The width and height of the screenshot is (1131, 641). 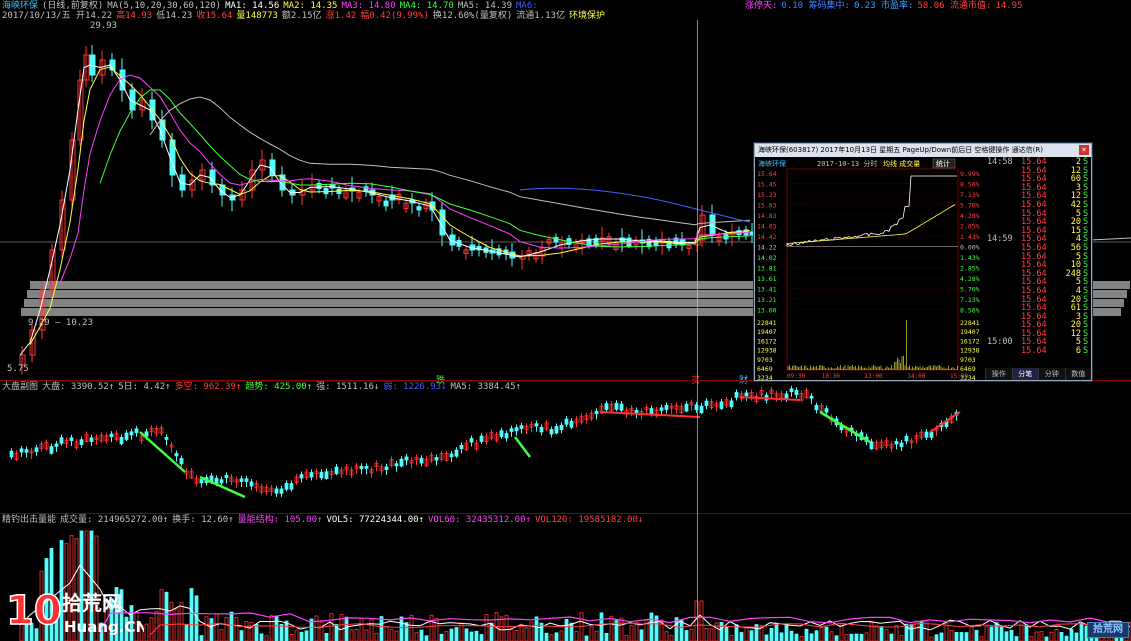 I want to click on trade-side: S, so click(x=1086, y=351).